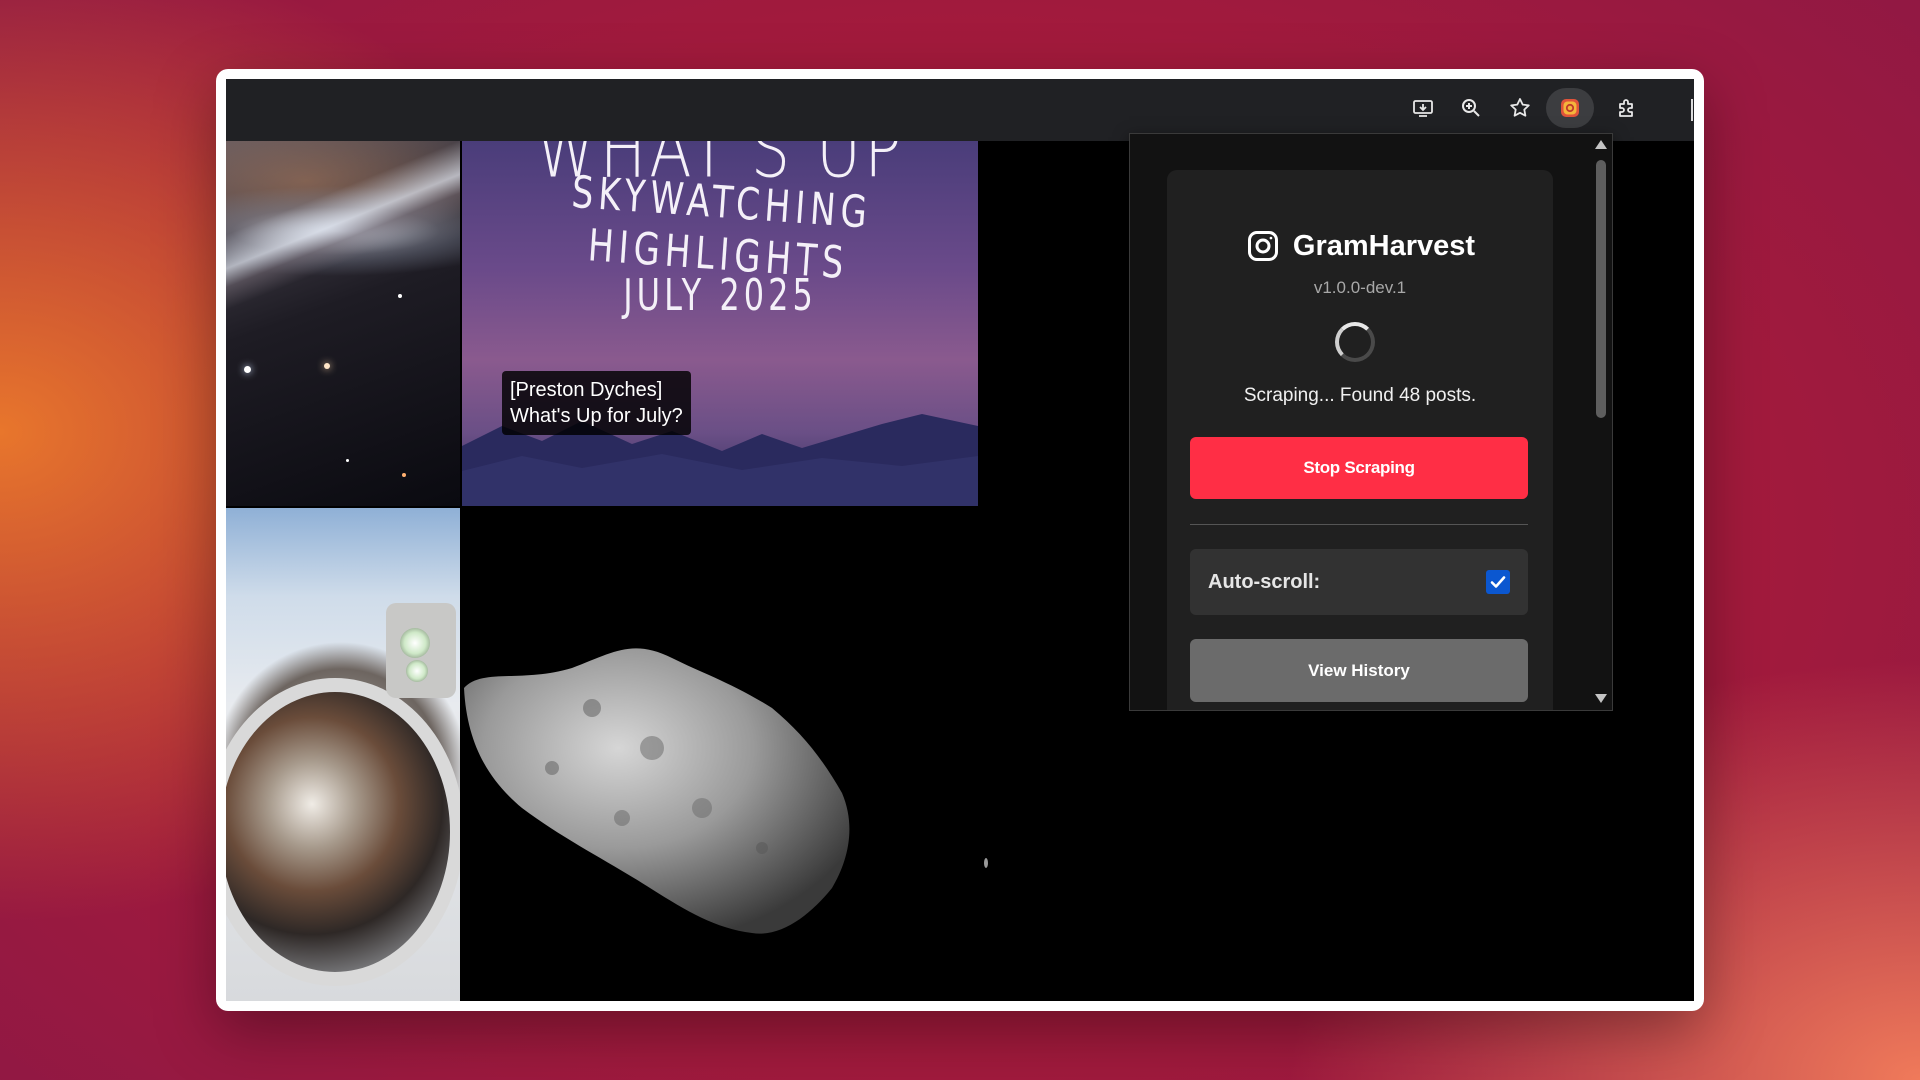 The image size is (1920, 1080). Describe the element at coordinates (343, 832) in the screenshot. I see `helmet-visor` at that location.